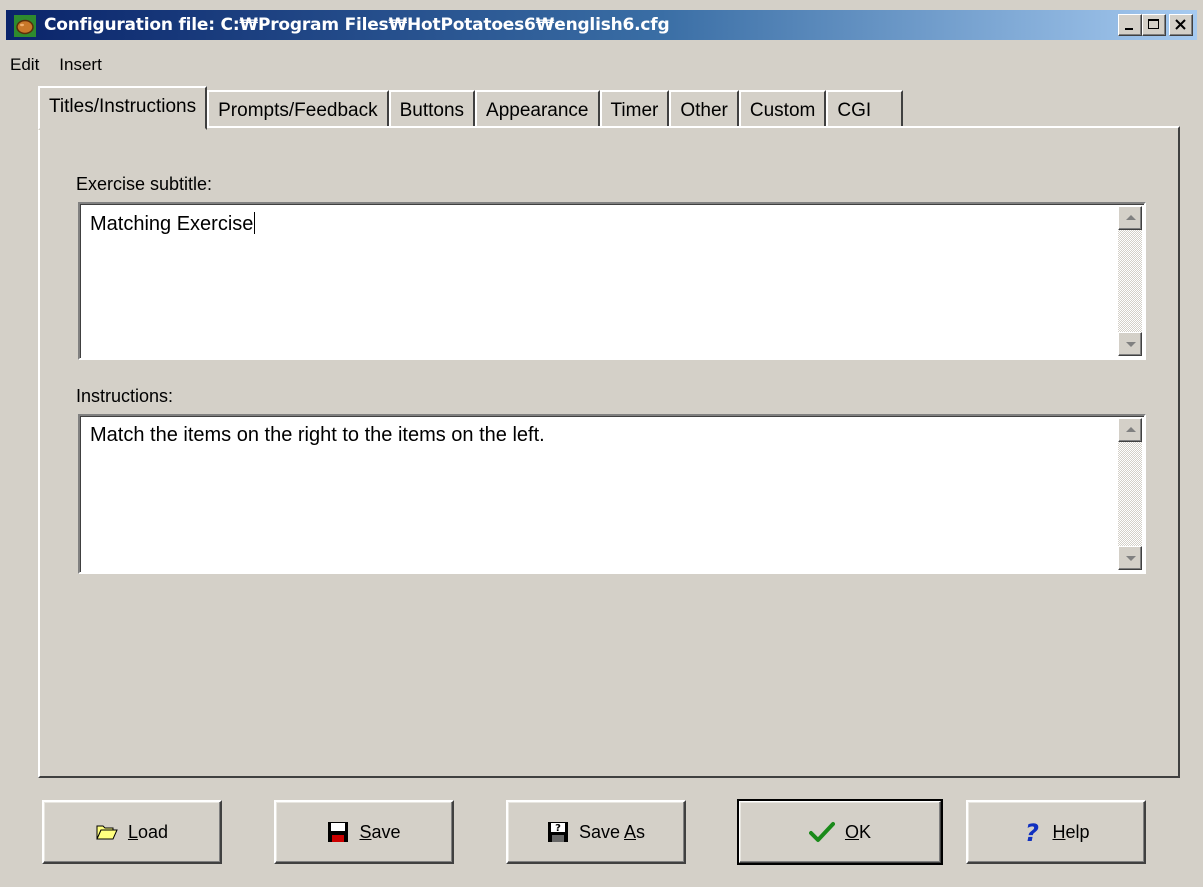 The height and width of the screenshot is (887, 1203). Describe the element at coordinates (107, 832) in the screenshot. I see `folder-open-icon` at that location.